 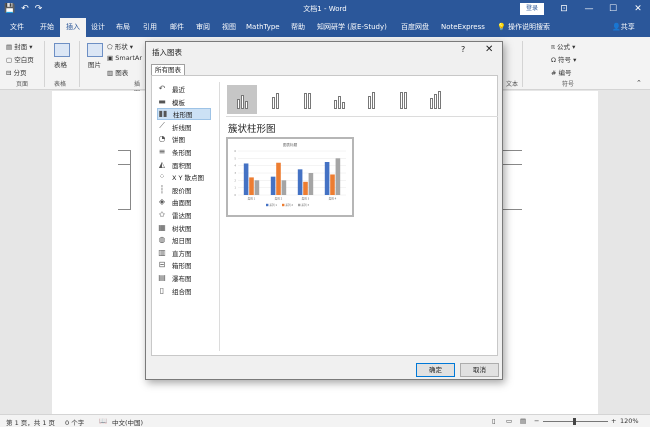 What do you see at coordinates (74, 422) in the screenshot?
I see `word-count: 0 个字` at bounding box center [74, 422].